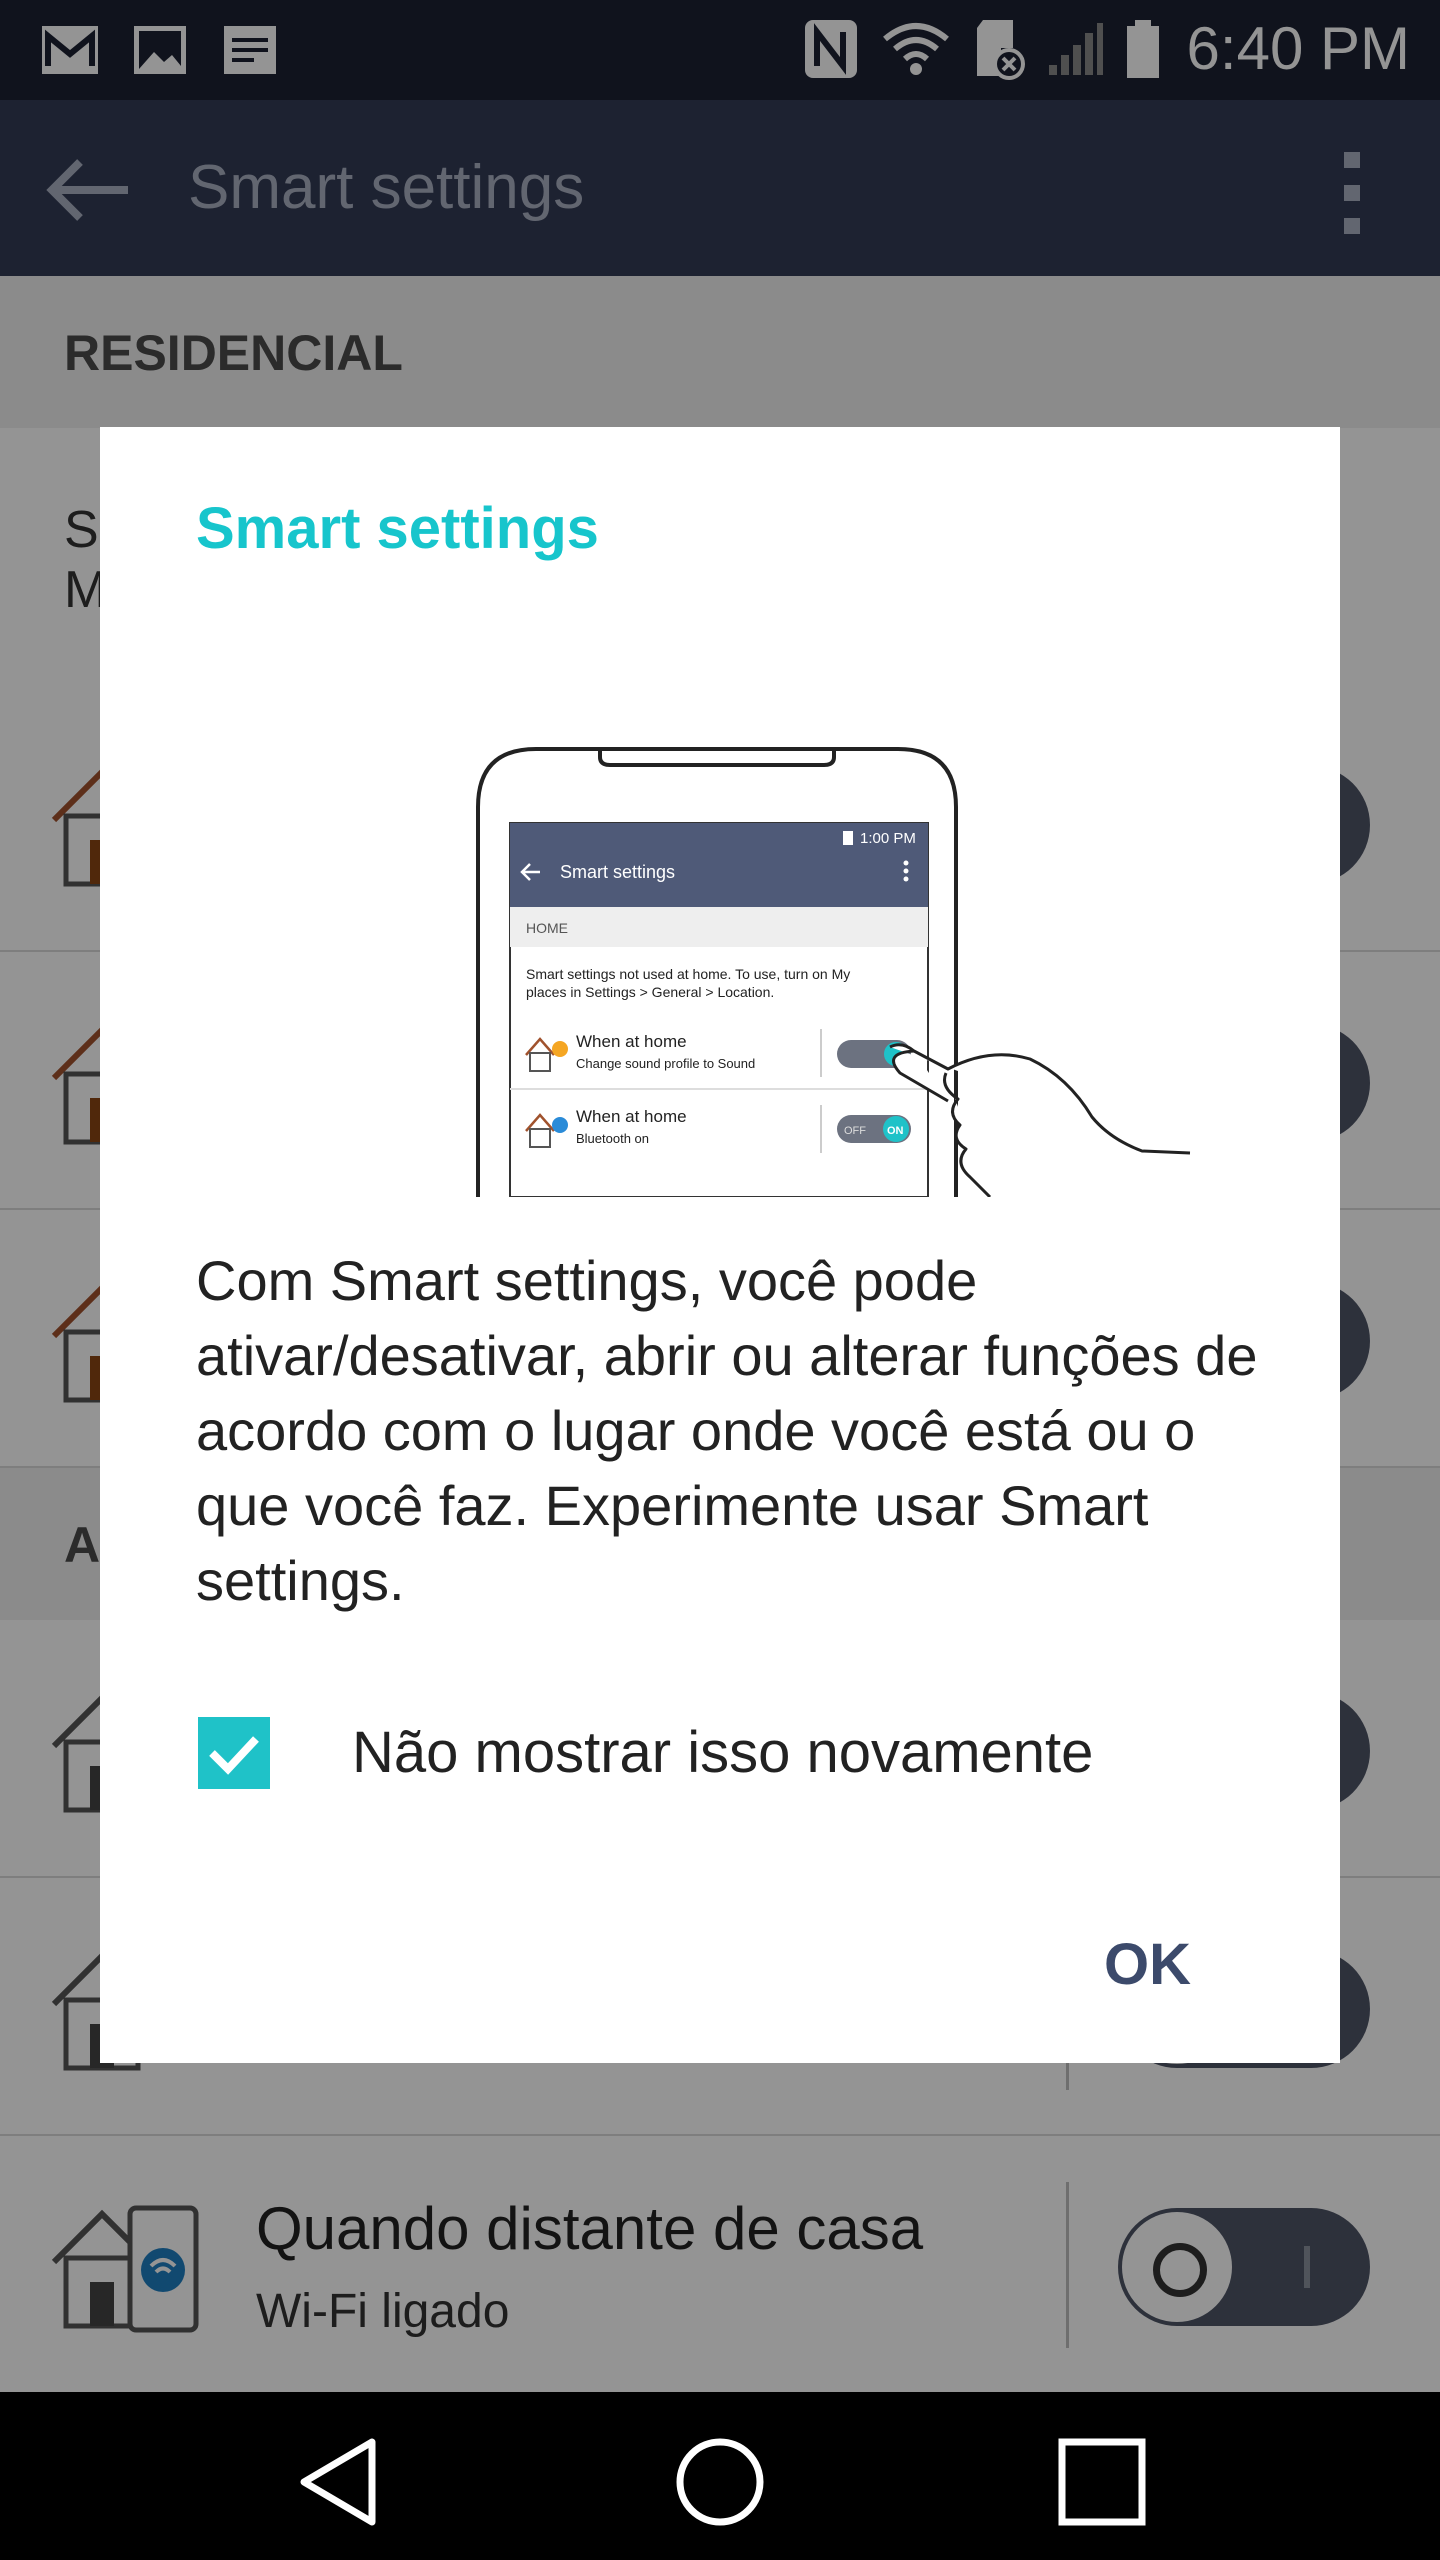  I want to click on back-triangle-icon, so click(340, 2482).